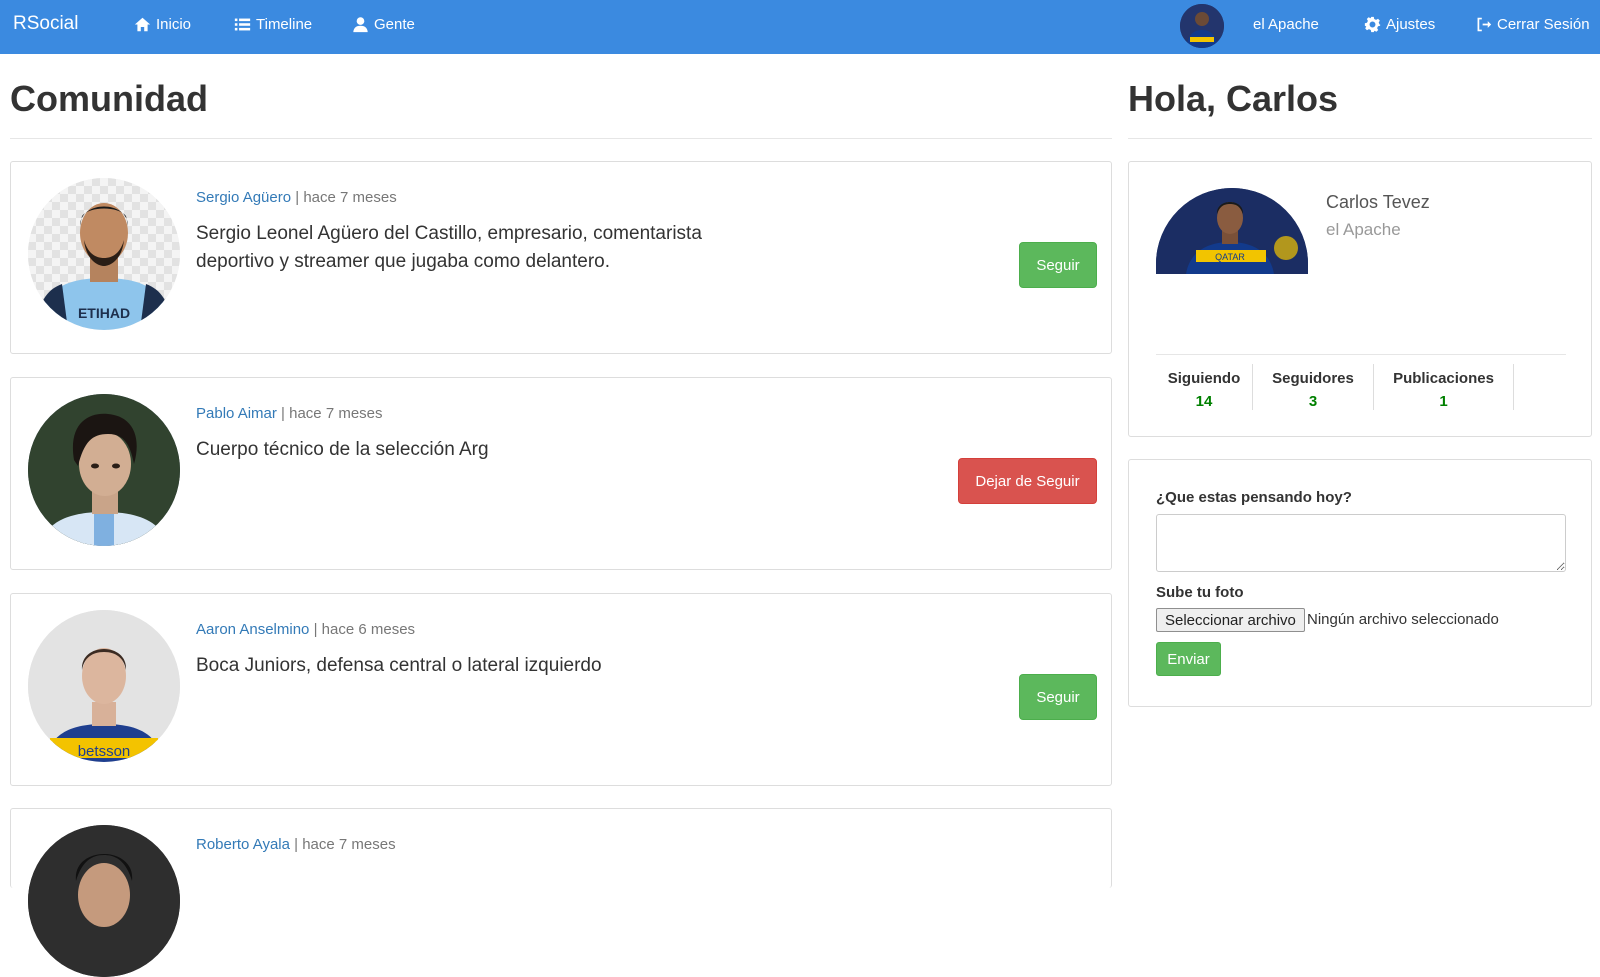  What do you see at coordinates (1230, 257) in the screenshot?
I see `svg-text: QATAR` at bounding box center [1230, 257].